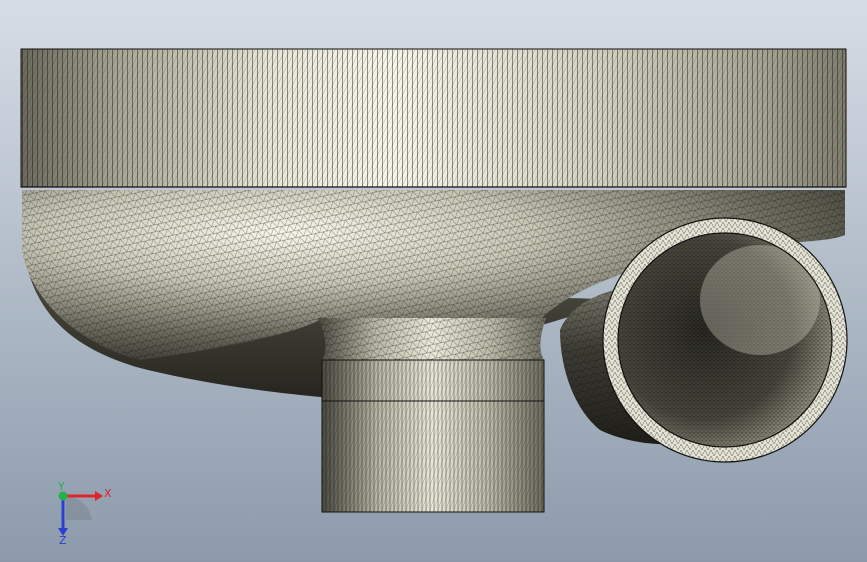 This screenshot has height=562, width=867. I want to click on outlet-pipe-mesh, so click(433, 436).